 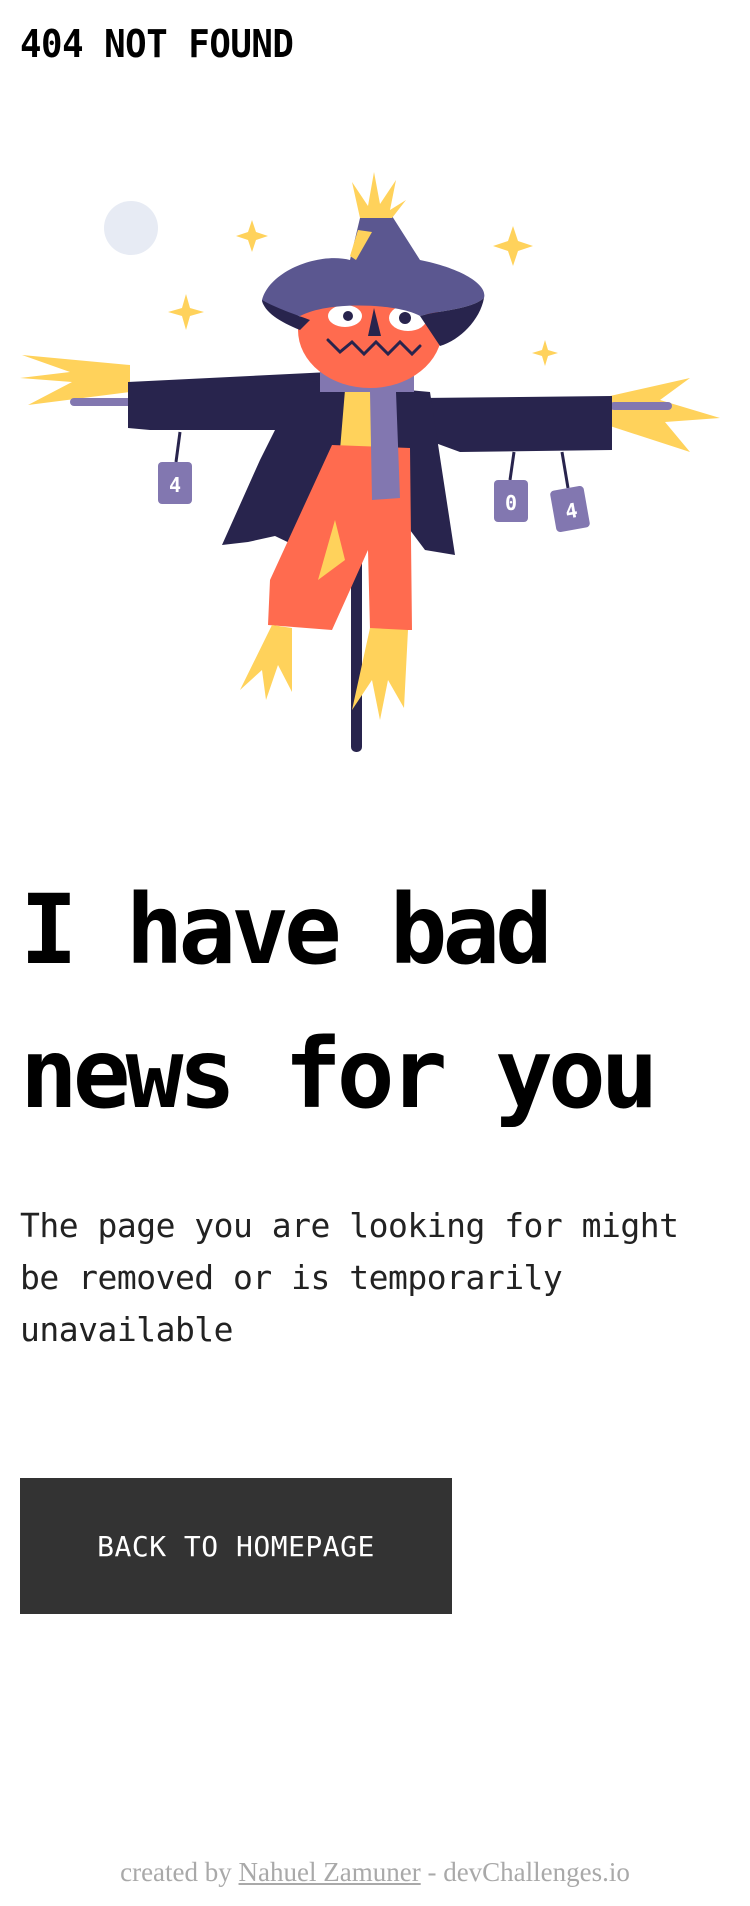 What do you see at coordinates (528, 1872) in the screenshot?
I see `footer-suffix: - devChallenges.io` at bounding box center [528, 1872].